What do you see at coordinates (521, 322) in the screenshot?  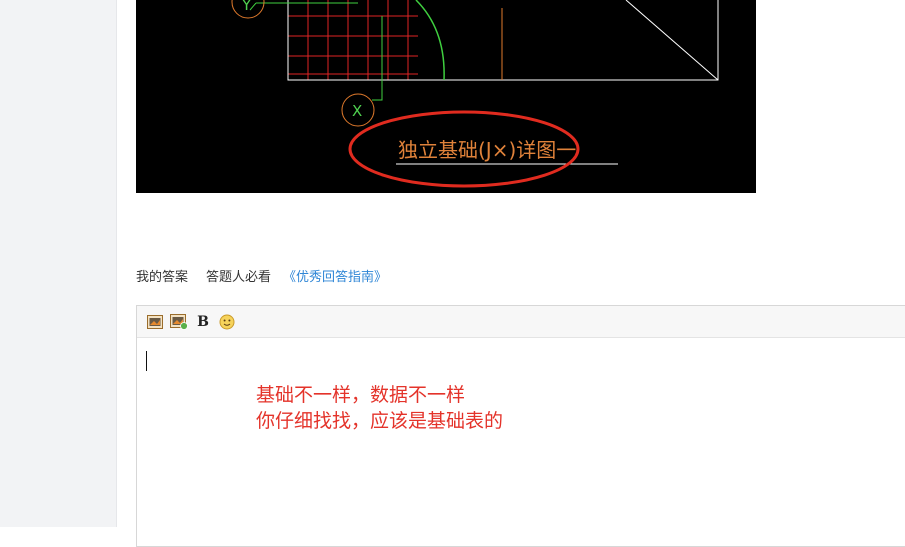 I see `editor-toolbar: B` at bounding box center [521, 322].